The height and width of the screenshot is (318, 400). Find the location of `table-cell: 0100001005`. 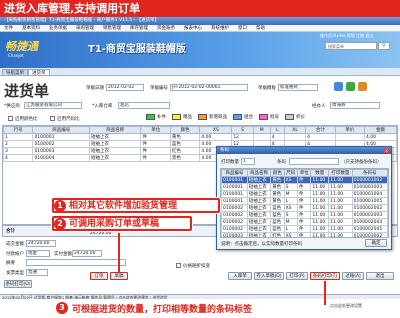

table-cell: 0100001005 is located at coordinates (369, 201).